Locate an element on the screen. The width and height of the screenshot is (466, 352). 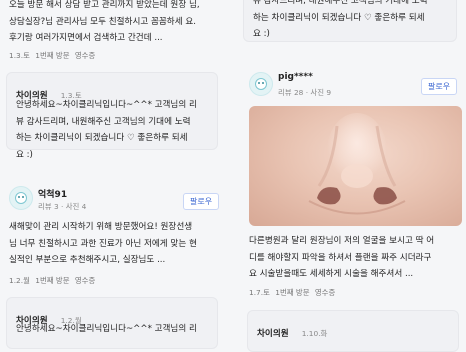
review-line: 다른병원과 달리 원장님이 저의 얼굴을 보시고 딱 어 is located at coordinates (342, 241).